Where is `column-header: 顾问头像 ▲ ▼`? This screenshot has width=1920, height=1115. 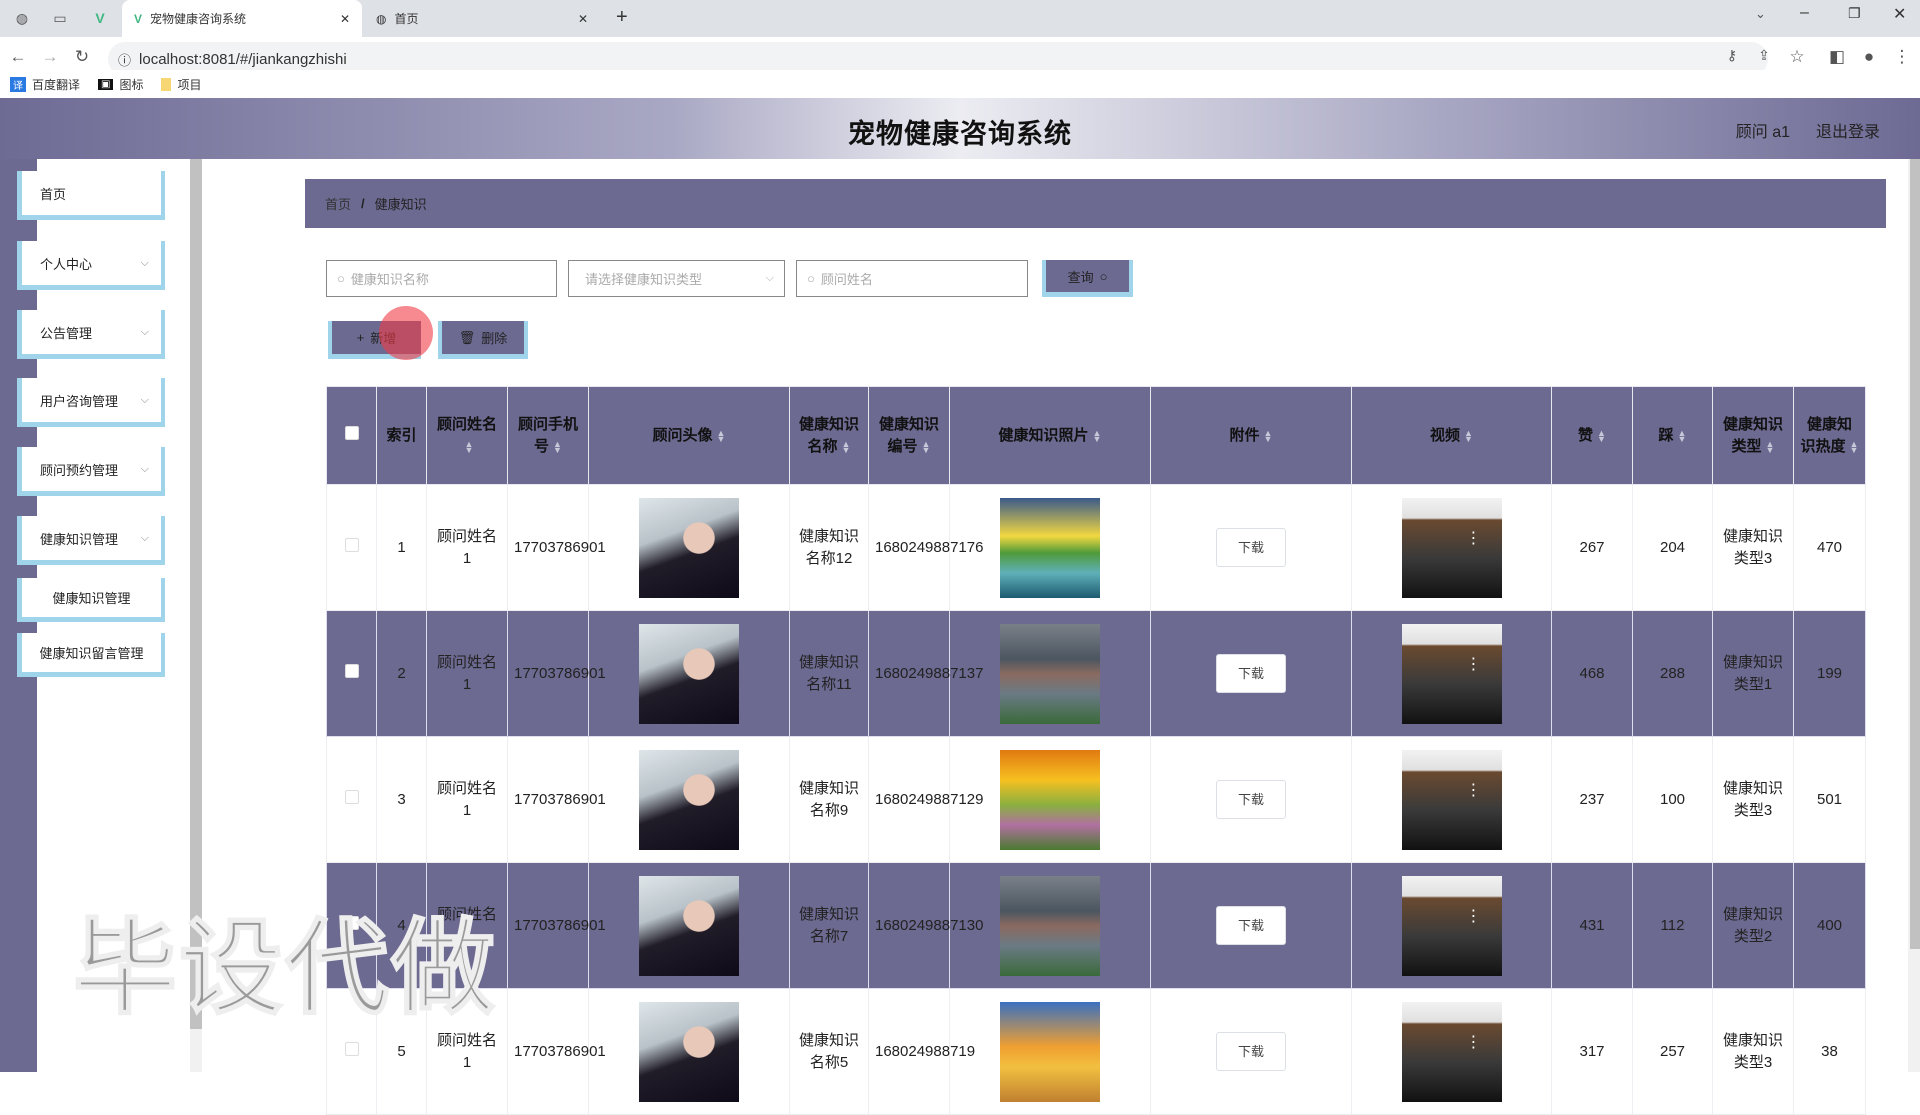 column-header: 顾问头像 ▲ ▼ is located at coordinates (689, 435).